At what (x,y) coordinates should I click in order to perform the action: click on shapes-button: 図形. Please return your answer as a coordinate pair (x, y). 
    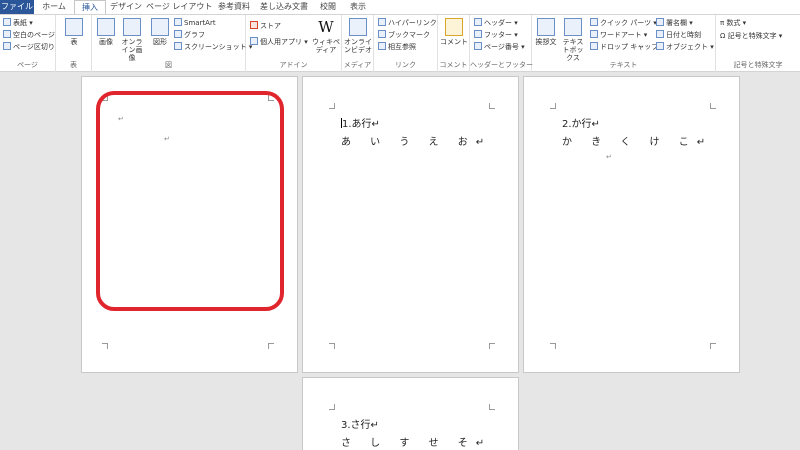
    Looking at the image, I should click on (160, 32).